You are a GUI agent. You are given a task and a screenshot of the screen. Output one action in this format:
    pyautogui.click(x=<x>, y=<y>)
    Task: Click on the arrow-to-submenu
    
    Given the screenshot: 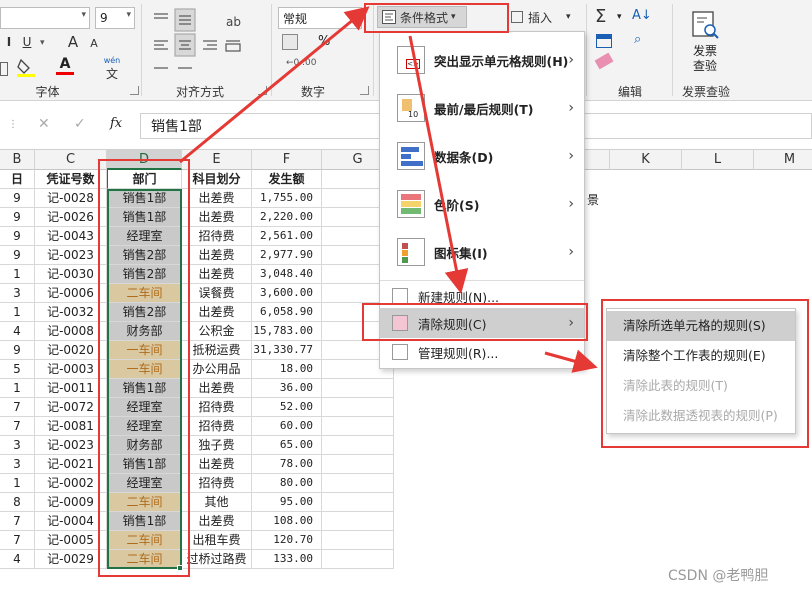 What is the action you would take?
    pyautogui.click(x=571, y=361)
    